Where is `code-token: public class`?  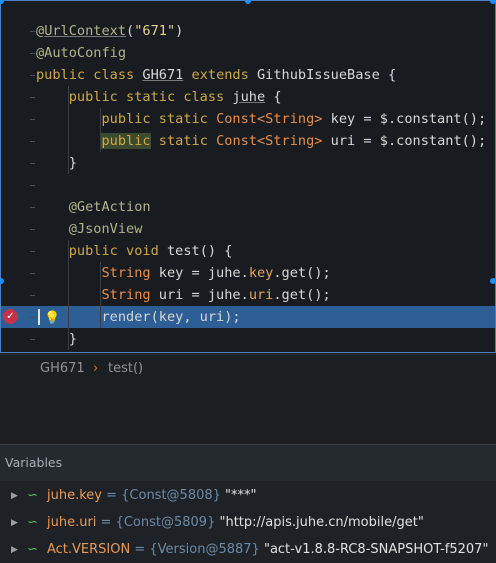
code-token: public class is located at coordinates (89, 75).